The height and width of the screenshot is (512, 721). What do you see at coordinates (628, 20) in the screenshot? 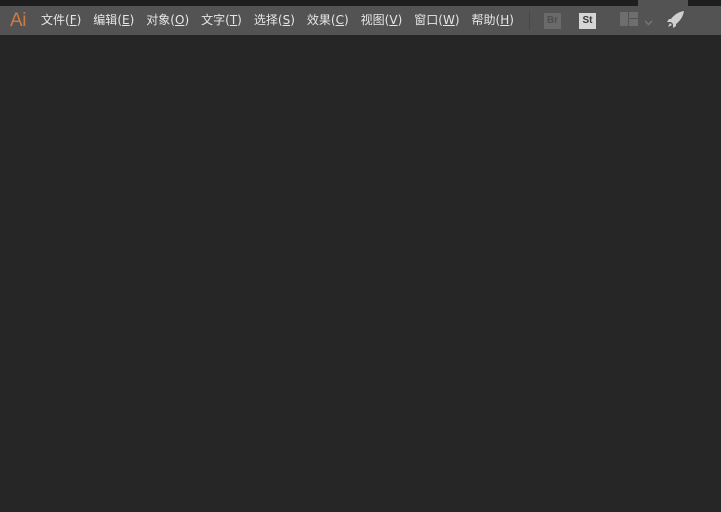
I see `workspace-layout-icon` at bounding box center [628, 20].